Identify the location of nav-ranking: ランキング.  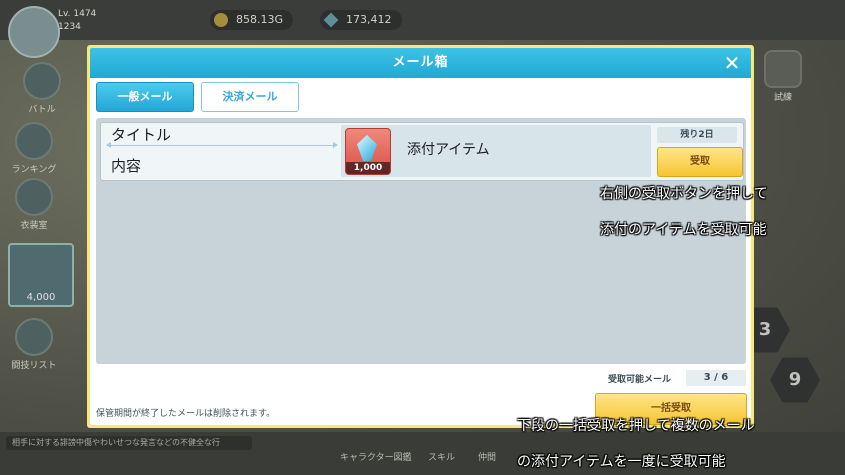
(34, 148).